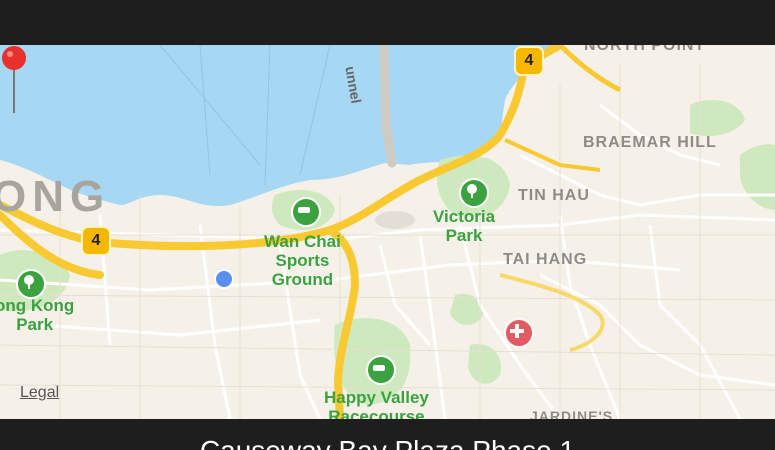 The width and height of the screenshot is (775, 450). What do you see at coordinates (554, 195) in the screenshot?
I see `district-tin-hau: TIN HAU` at bounding box center [554, 195].